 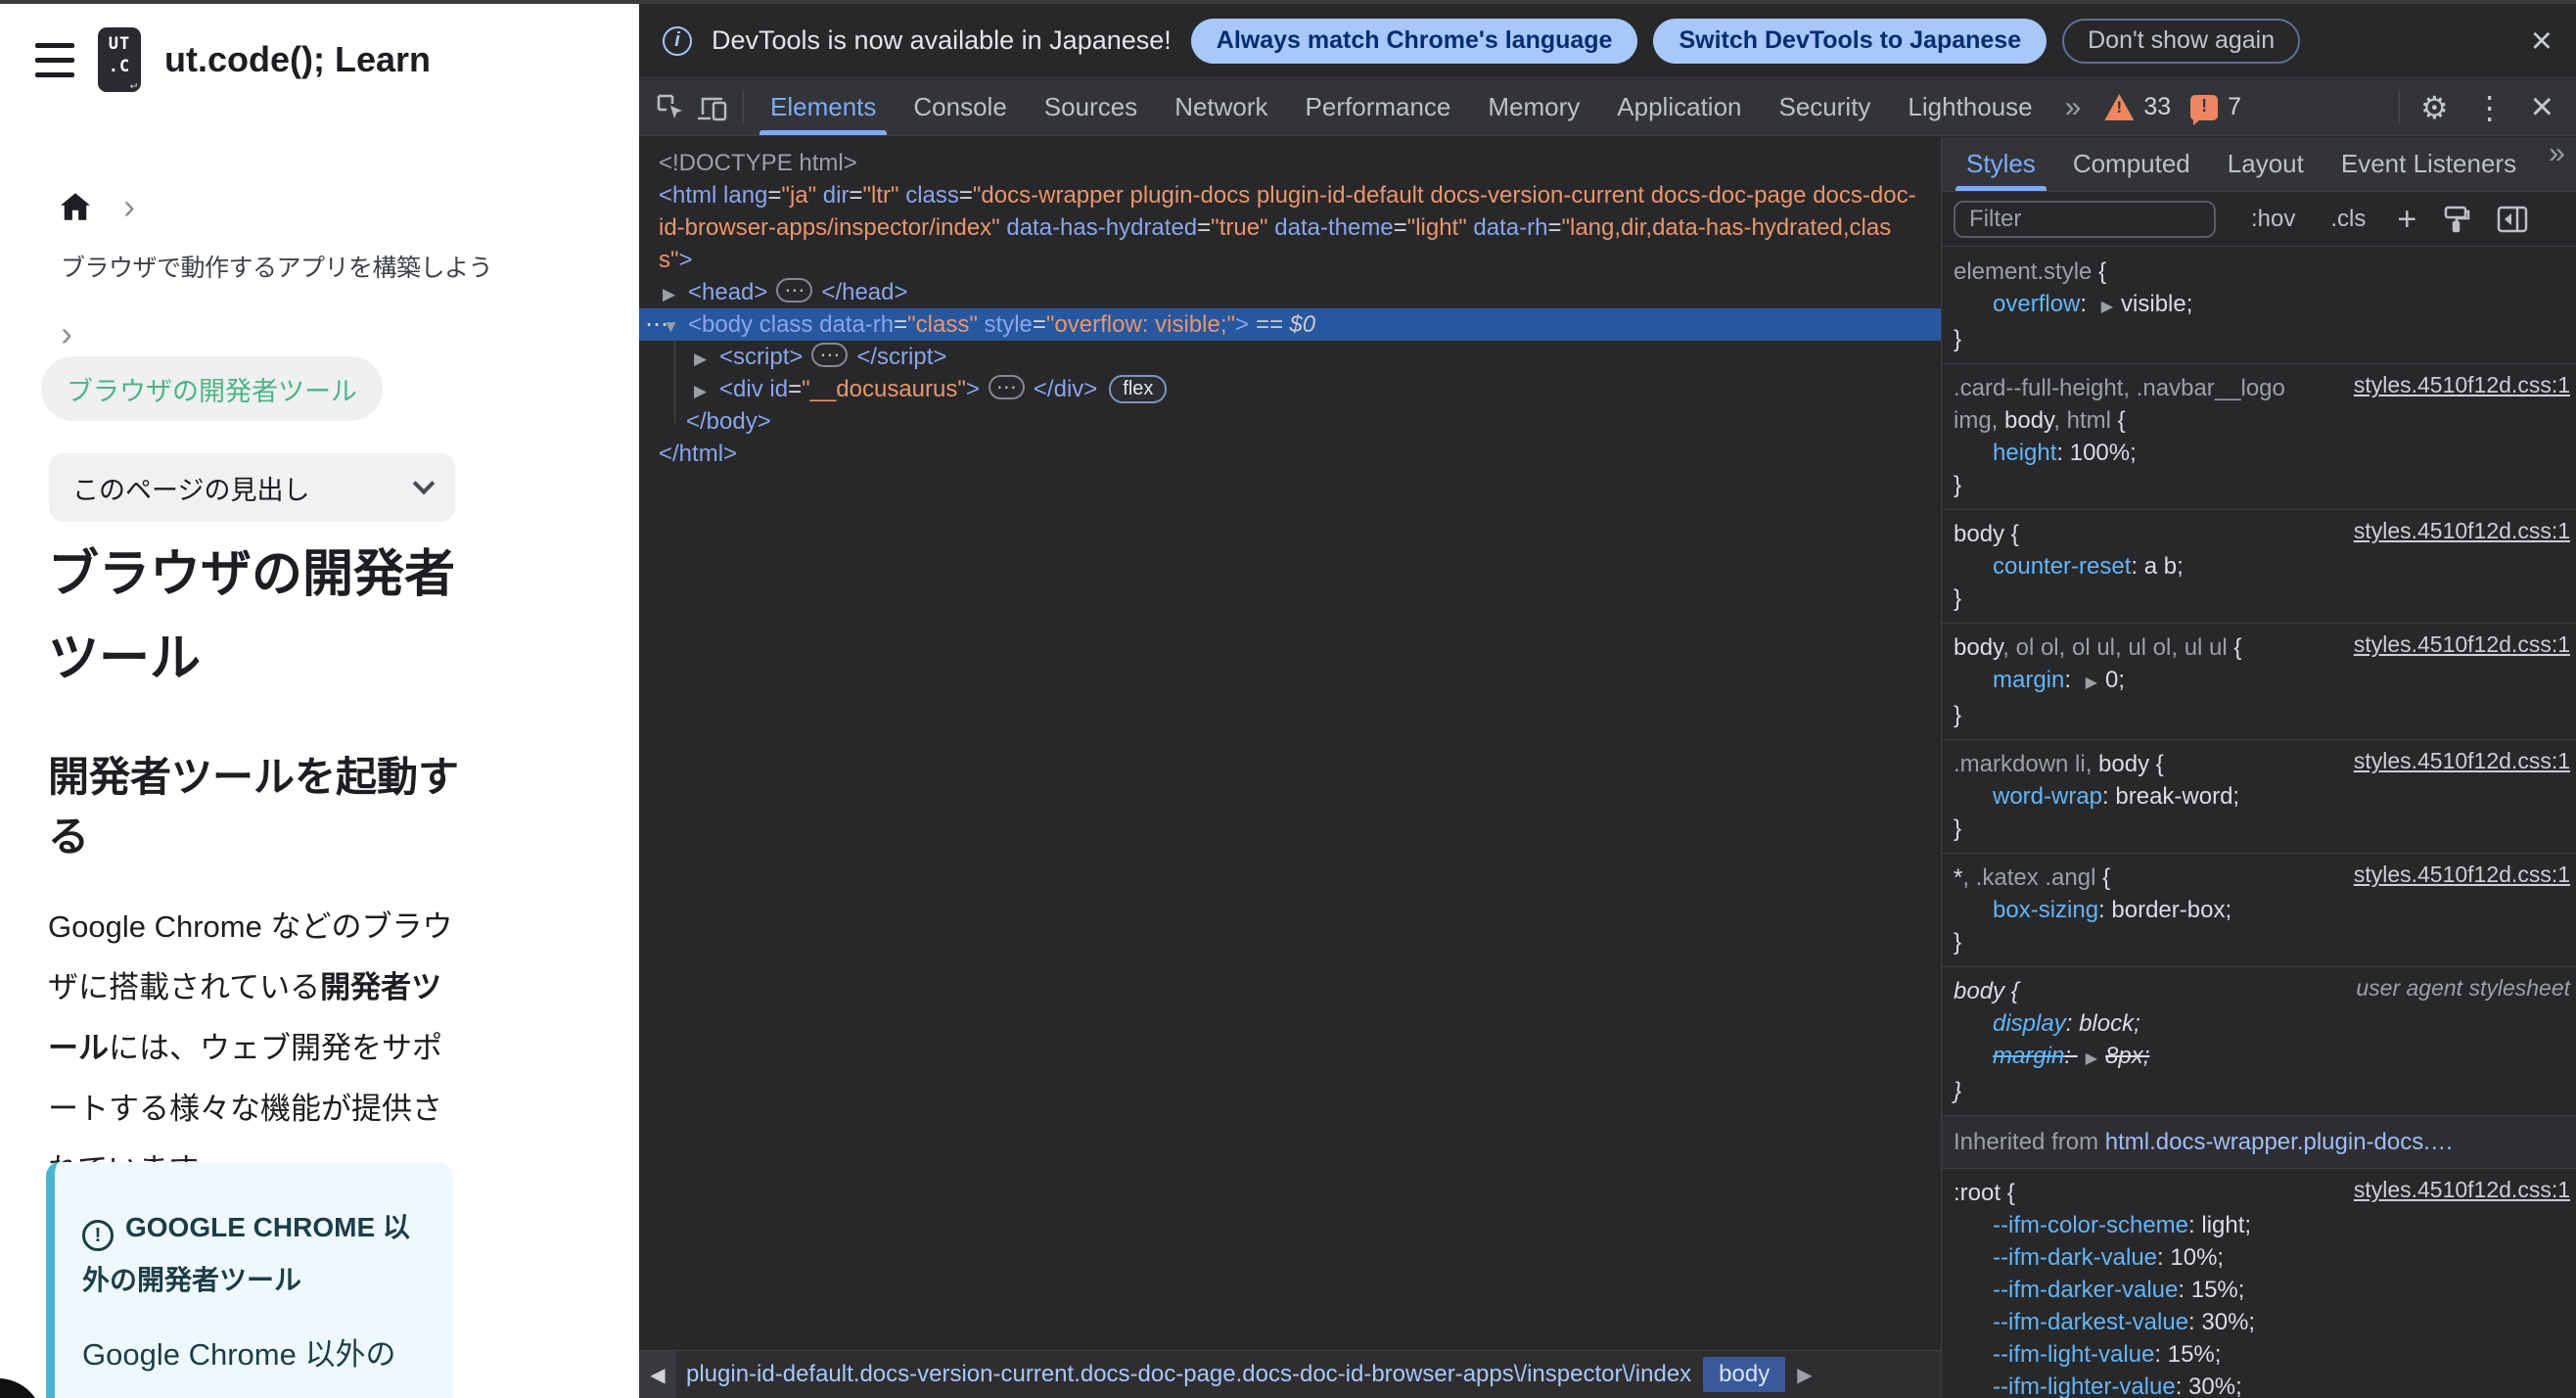 What do you see at coordinates (2406, 219) in the screenshot?
I see `new-style-rule-button: +` at bounding box center [2406, 219].